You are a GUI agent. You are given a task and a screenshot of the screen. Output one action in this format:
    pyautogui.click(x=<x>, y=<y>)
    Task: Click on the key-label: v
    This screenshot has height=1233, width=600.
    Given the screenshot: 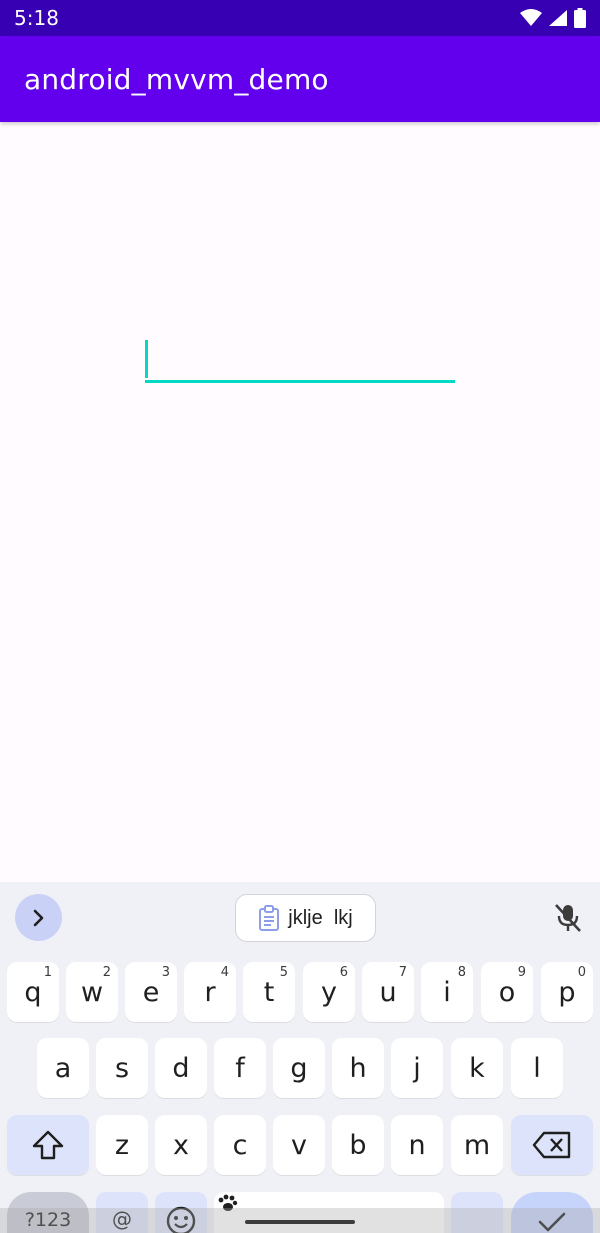 What is the action you would take?
    pyautogui.click(x=299, y=1145)
    